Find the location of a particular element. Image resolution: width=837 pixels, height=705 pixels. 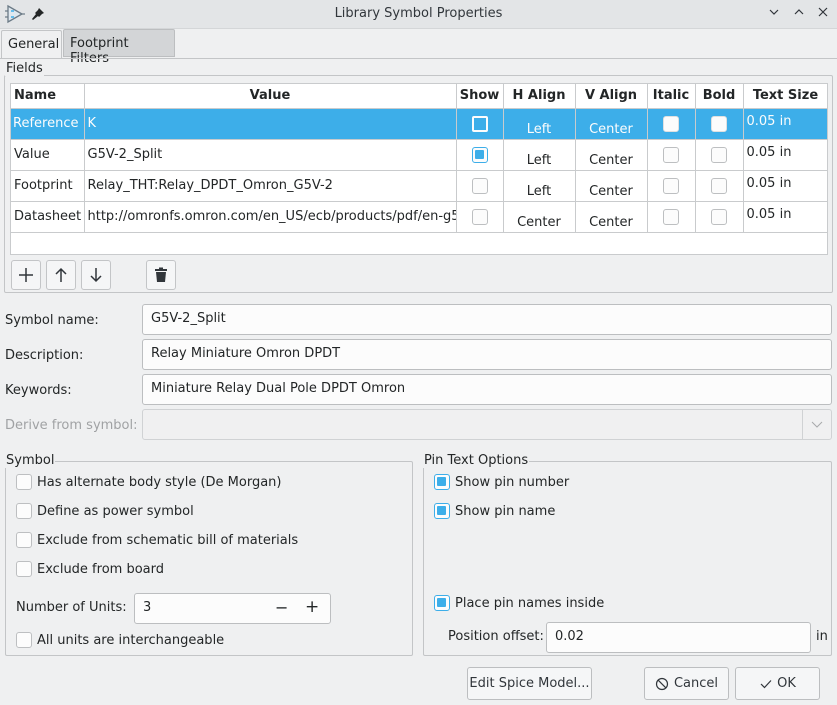

checkbox-label: Show pin name is located at coordinates (505, 511).